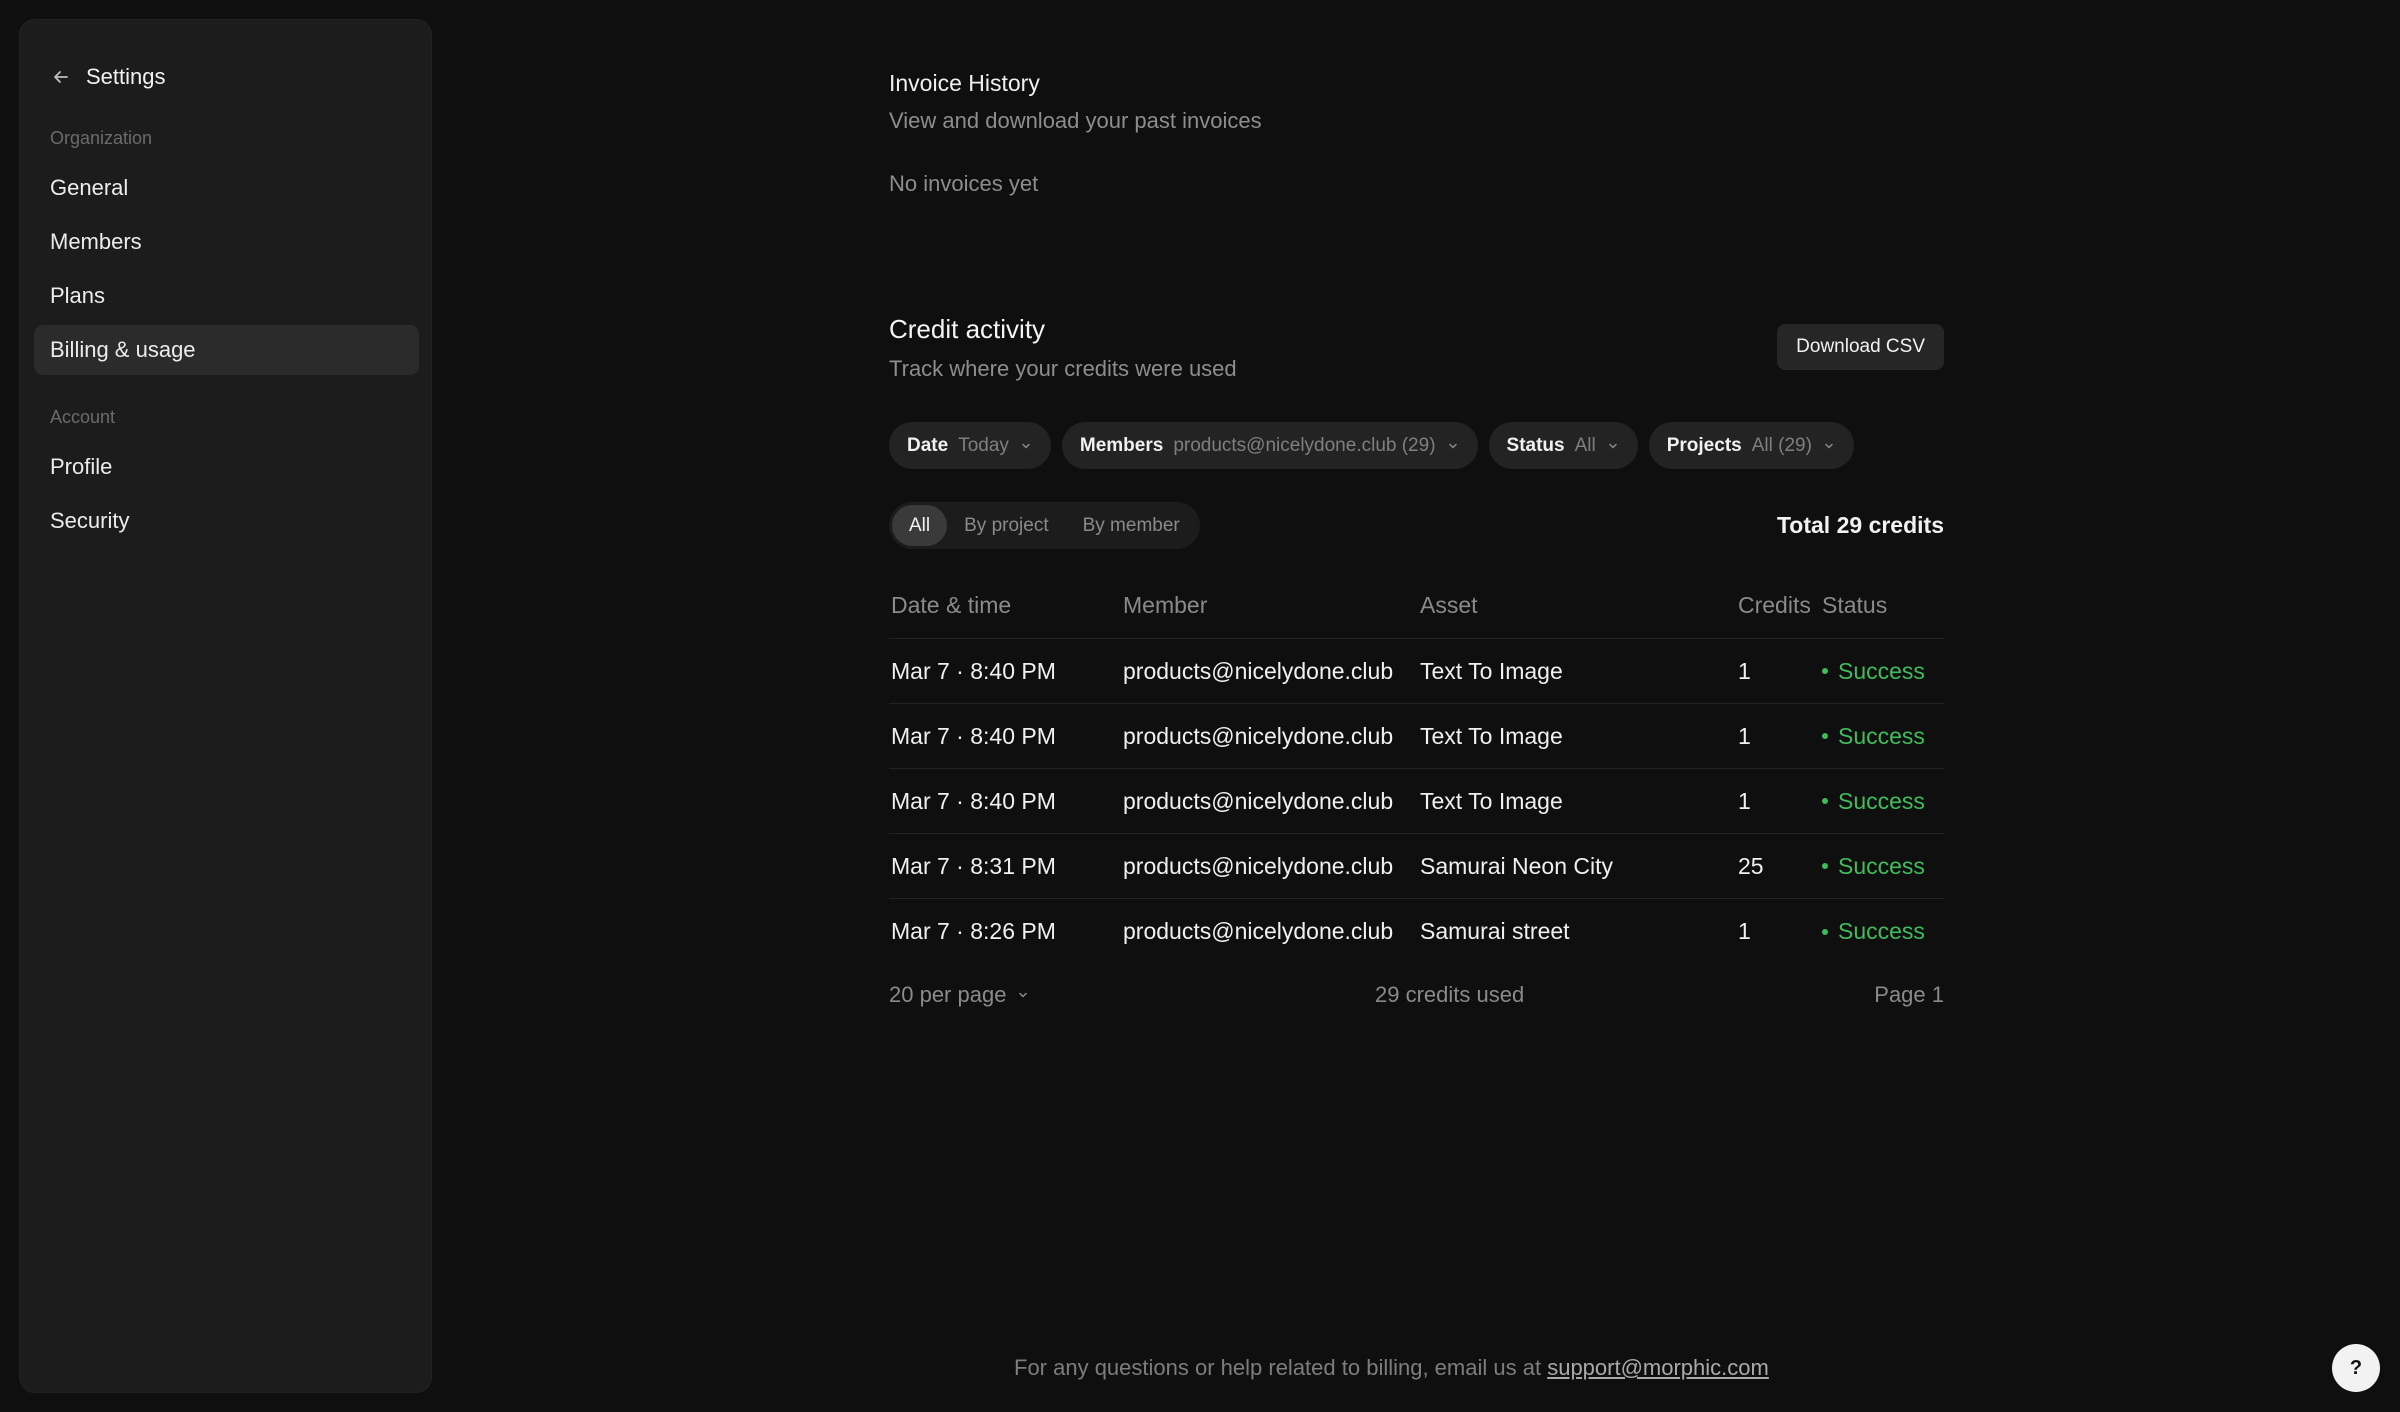 The image size is (2400, 1412). What do you see at coordinates (964, 183) in the screenshot?
I see `invoice-empty-state: No invoices yet` at bounding box center [964, 183].